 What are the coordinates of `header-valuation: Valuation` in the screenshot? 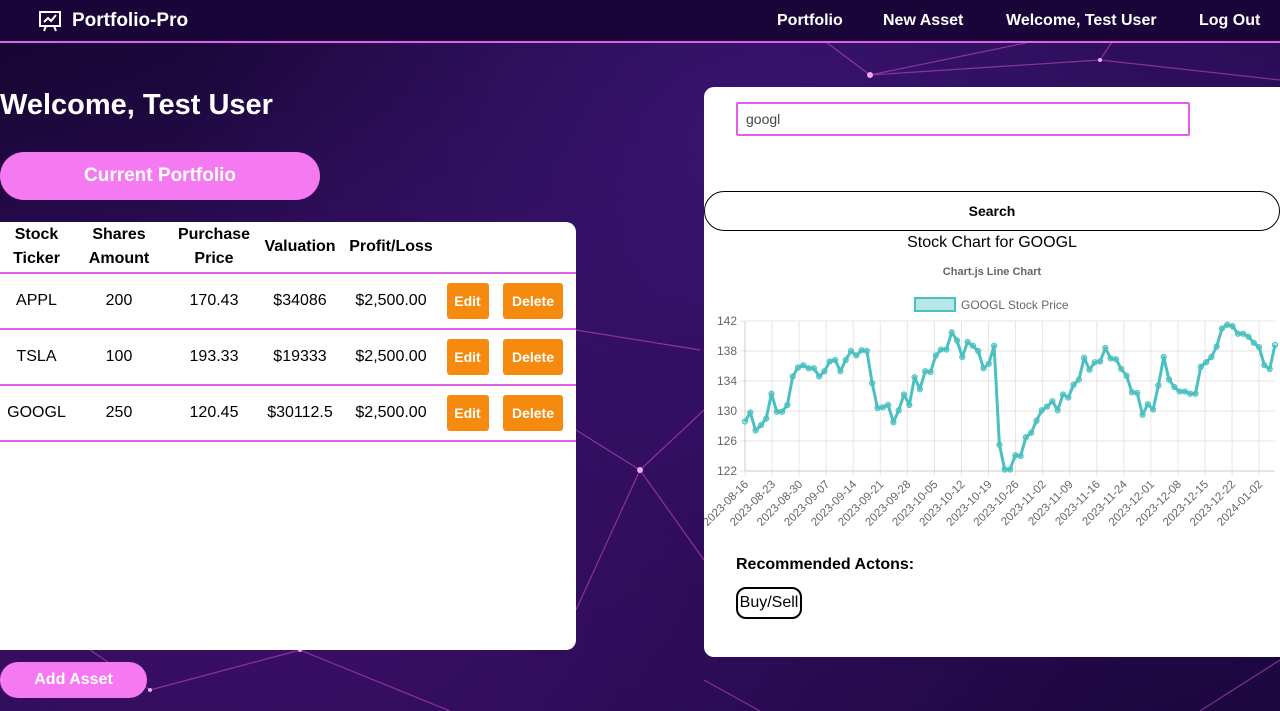 It's located at (300, 246).